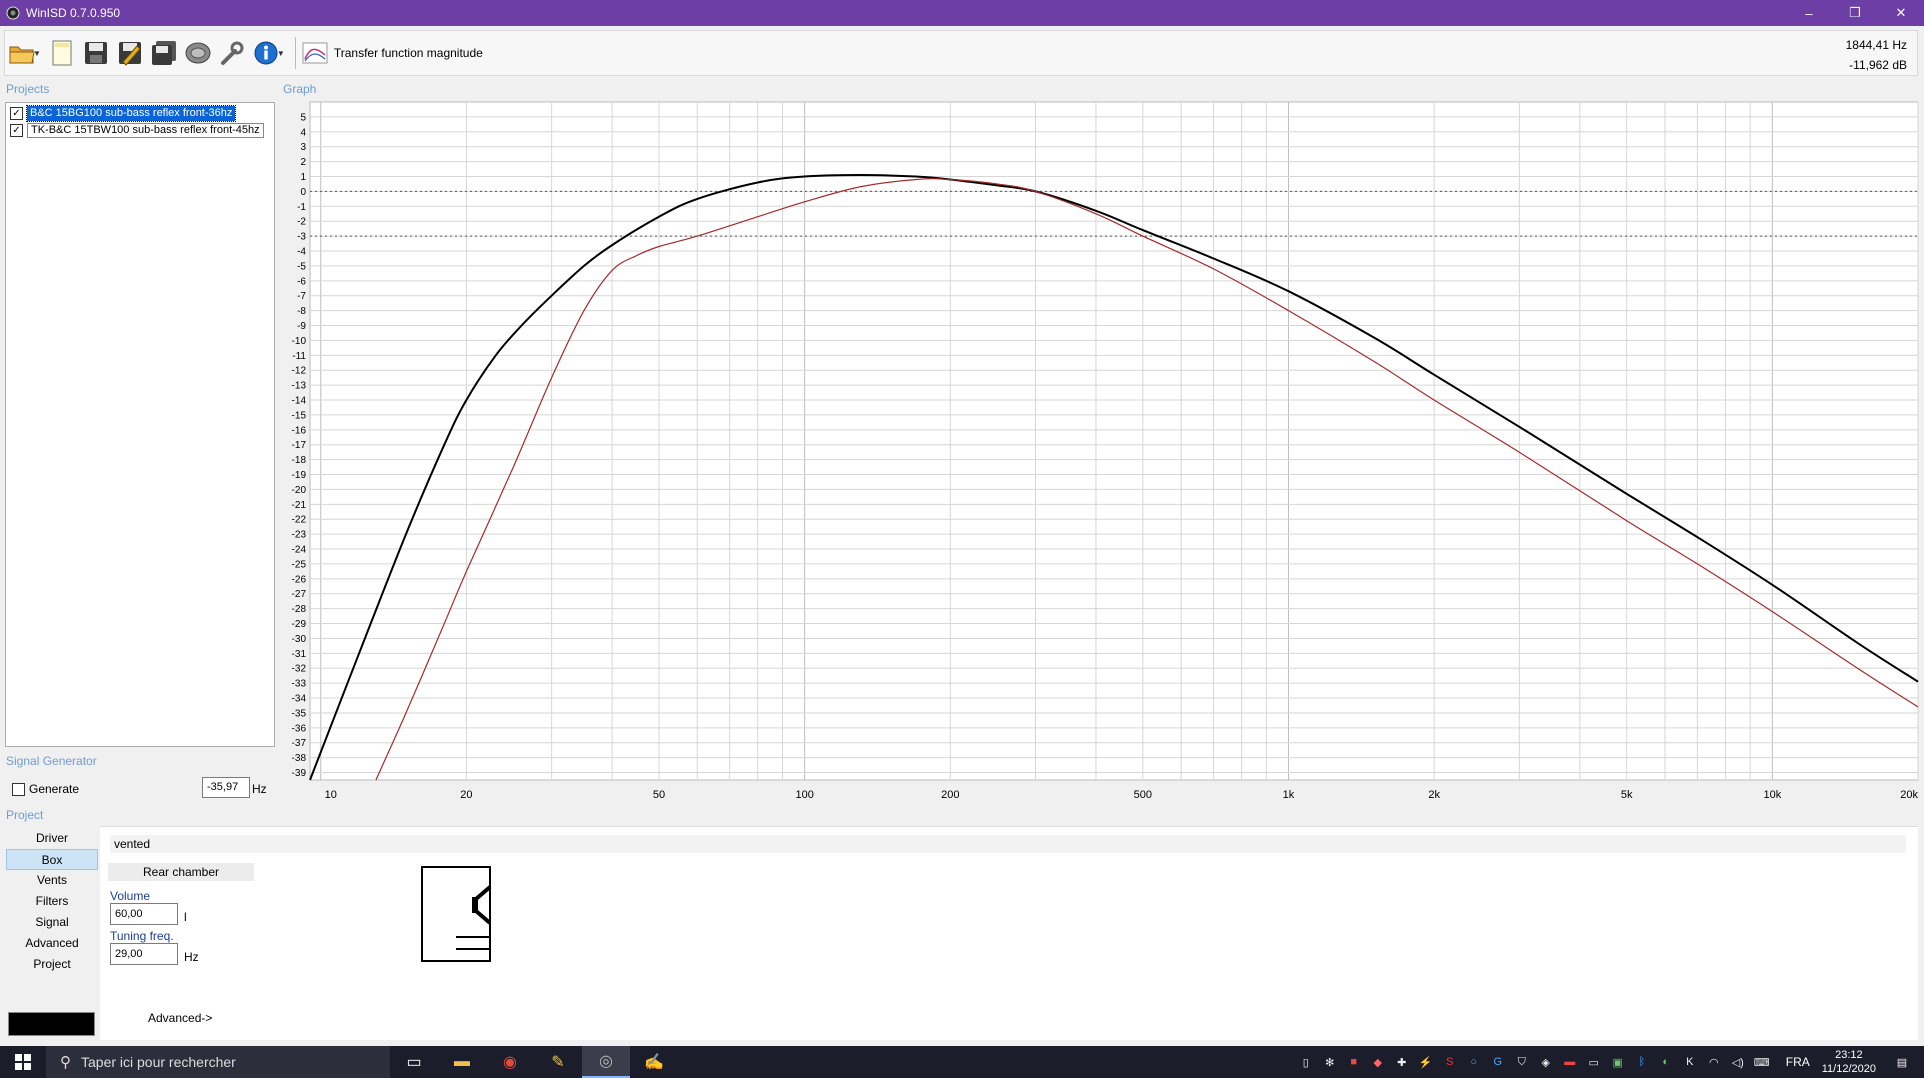 Image resolution: width=1924 pixels, height=1078 pixels. I want to click on bluetooth-icon: ᛒ, so click(1642, 1062).